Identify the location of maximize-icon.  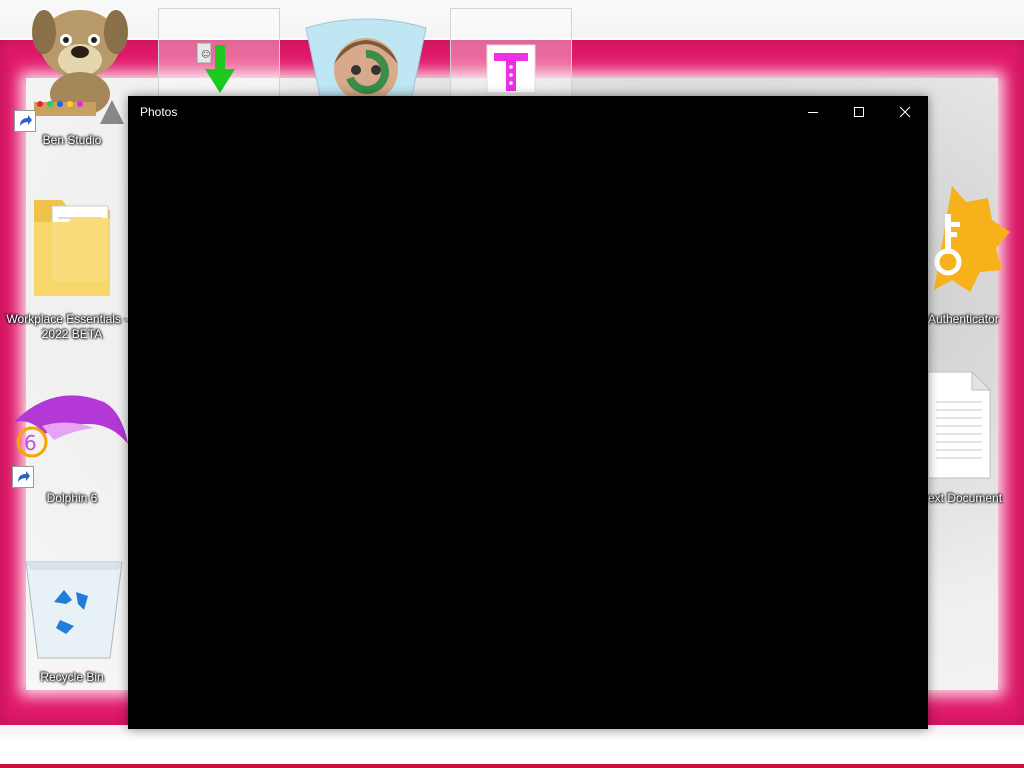
(859, 112).